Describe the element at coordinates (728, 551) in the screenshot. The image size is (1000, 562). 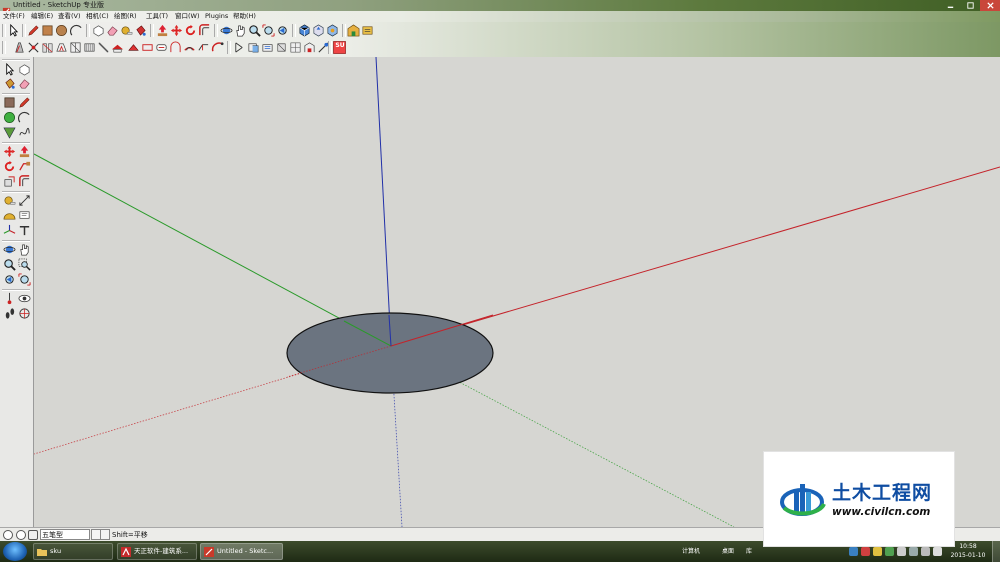
I see `tray-desktop: 桌面` at that location.